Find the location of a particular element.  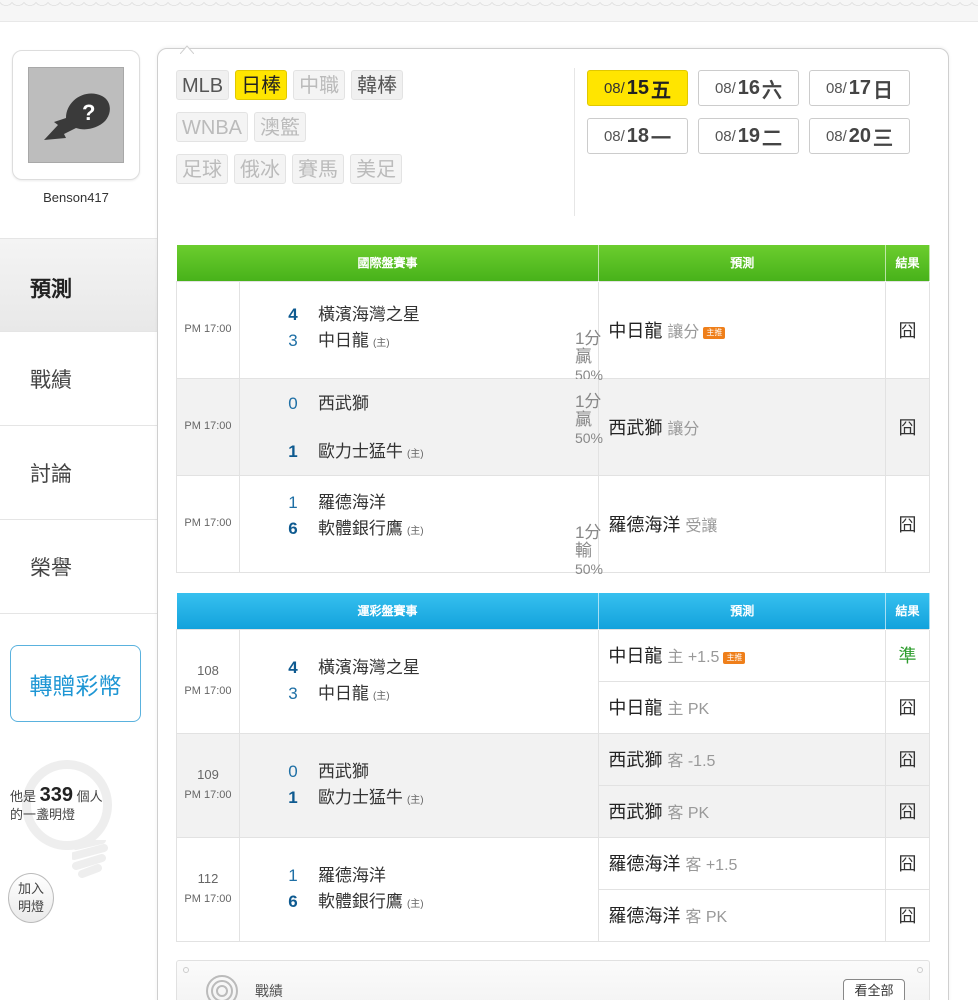

game-time-text: PM 17:00 is located at coordinates (208, 899).